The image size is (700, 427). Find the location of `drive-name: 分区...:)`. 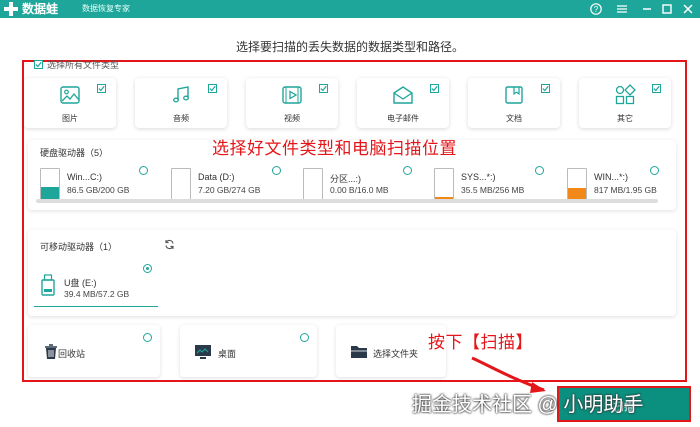

drive-name: 分区...:) is located at coordinates (345, 179).